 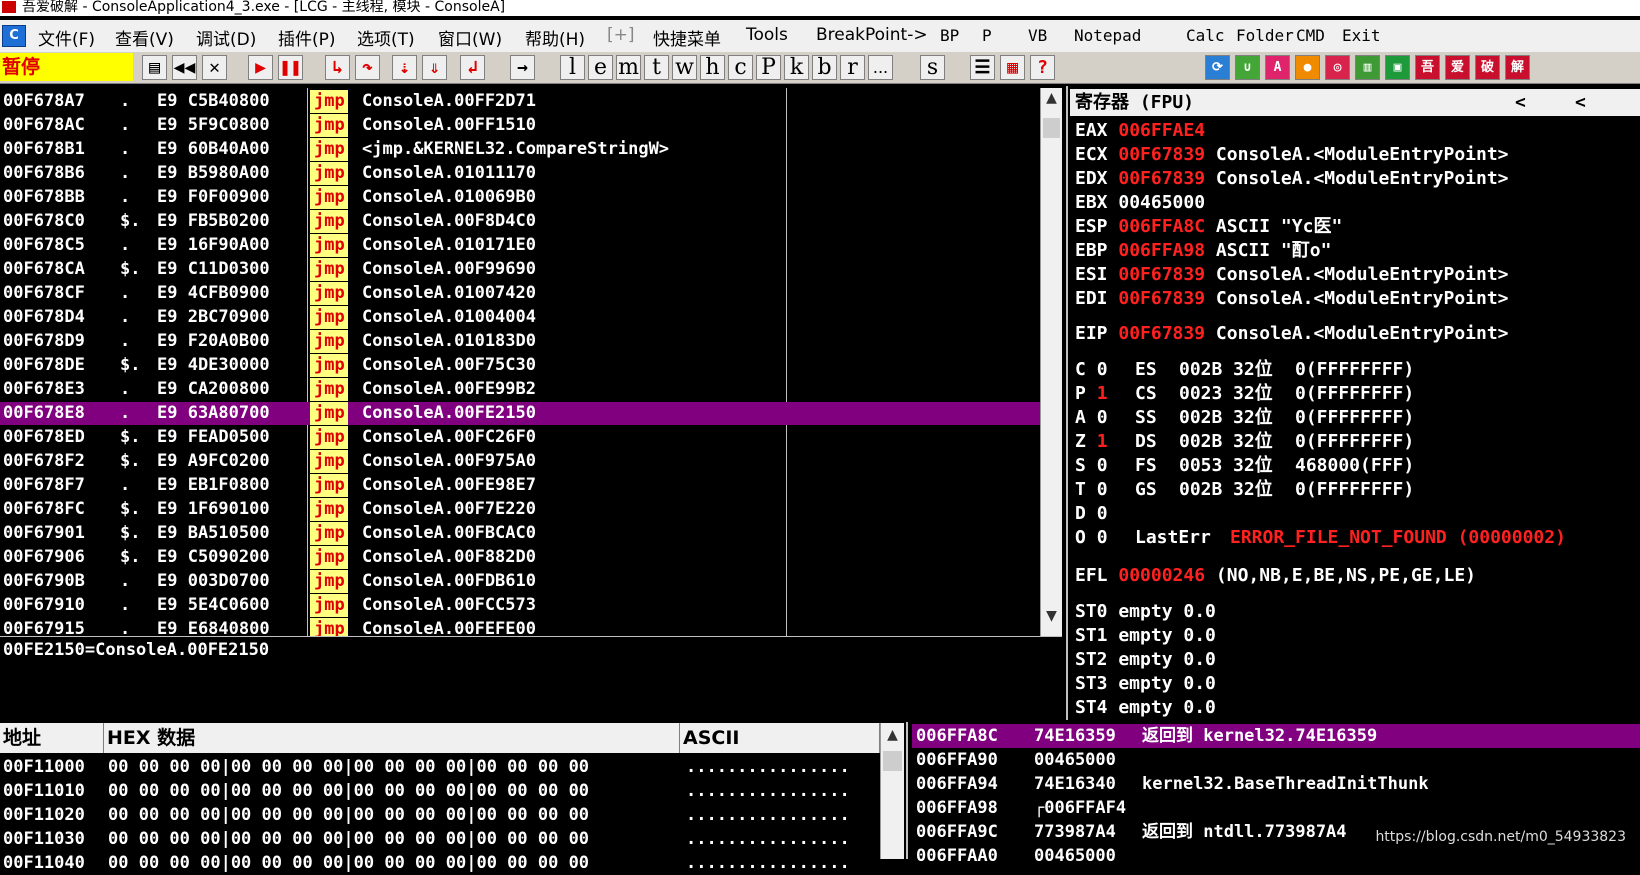 I want to click on menu-breakpoint: BreakPoint->, so click(x=872, y=35).